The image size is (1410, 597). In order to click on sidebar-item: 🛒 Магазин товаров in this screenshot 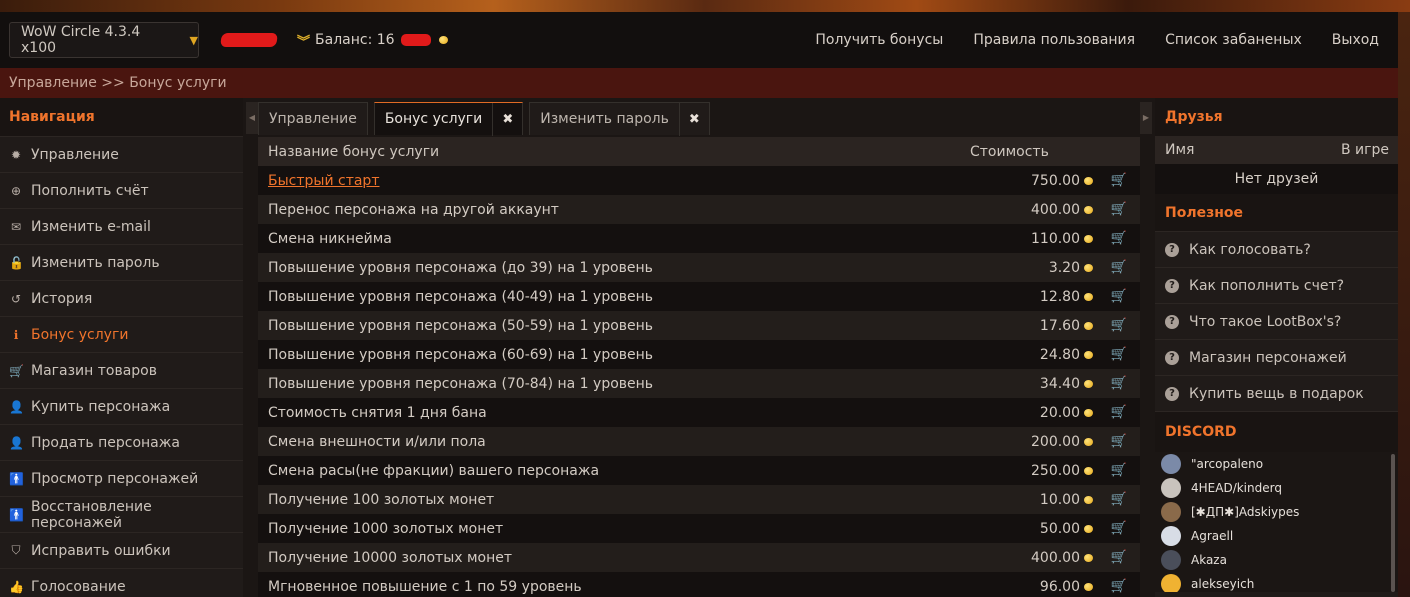, I will do `click(121, 370)`.